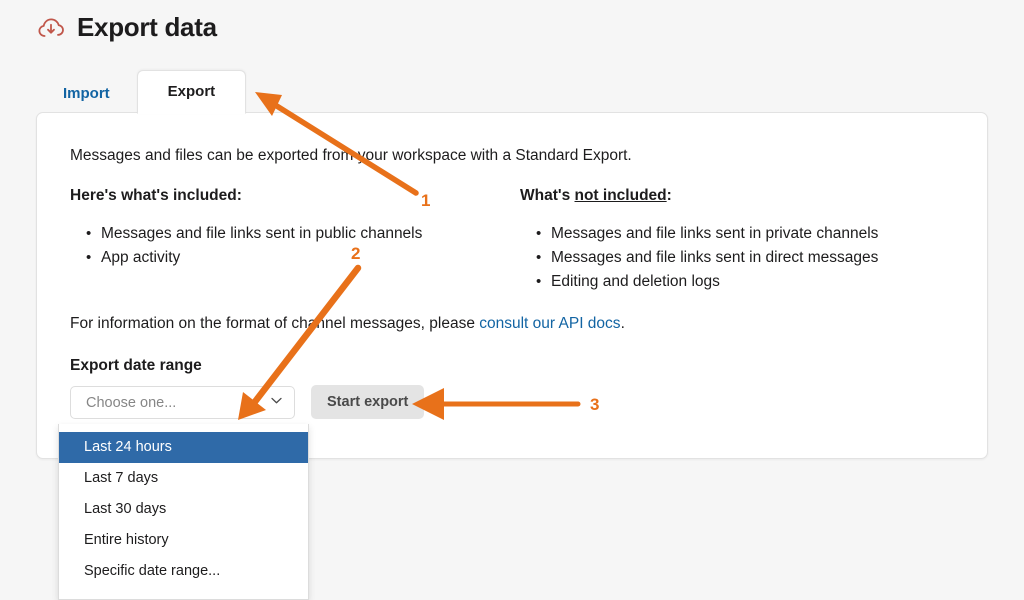  Describe the element at coordinates (740, 196) in the screenshot. I see `not-included-heading: What's not included:` at that location.